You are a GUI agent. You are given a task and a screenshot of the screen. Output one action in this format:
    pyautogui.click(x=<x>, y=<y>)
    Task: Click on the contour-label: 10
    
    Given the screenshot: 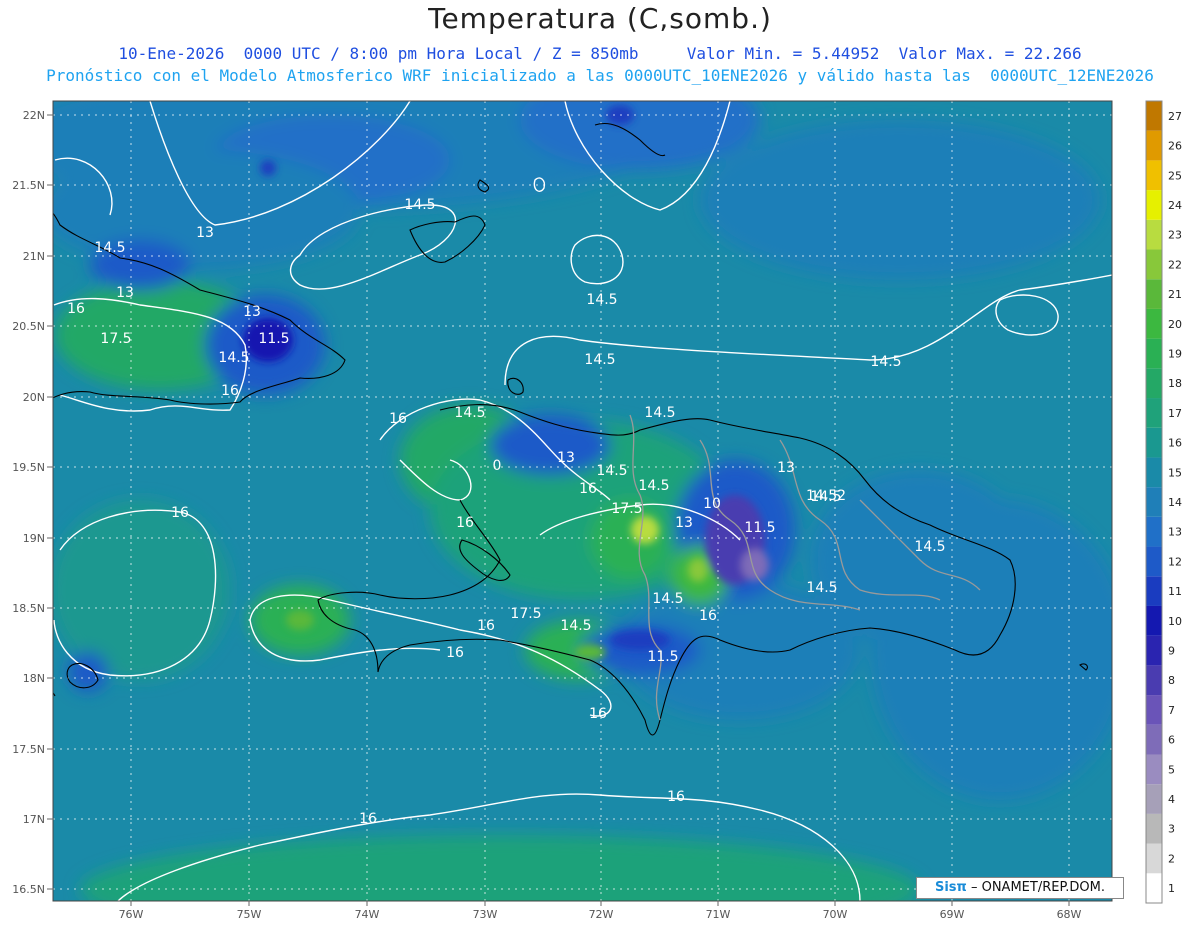 What is the action you would take?
    pyautogui.click(x=712, y=504)
    